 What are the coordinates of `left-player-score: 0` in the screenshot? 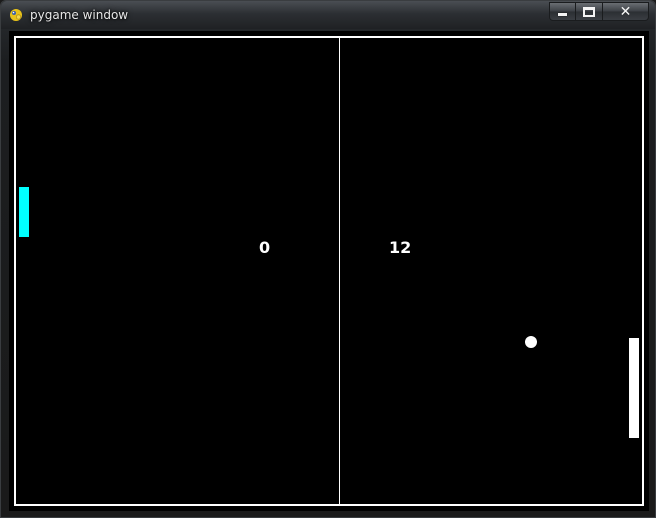 It's located at (265, 247).